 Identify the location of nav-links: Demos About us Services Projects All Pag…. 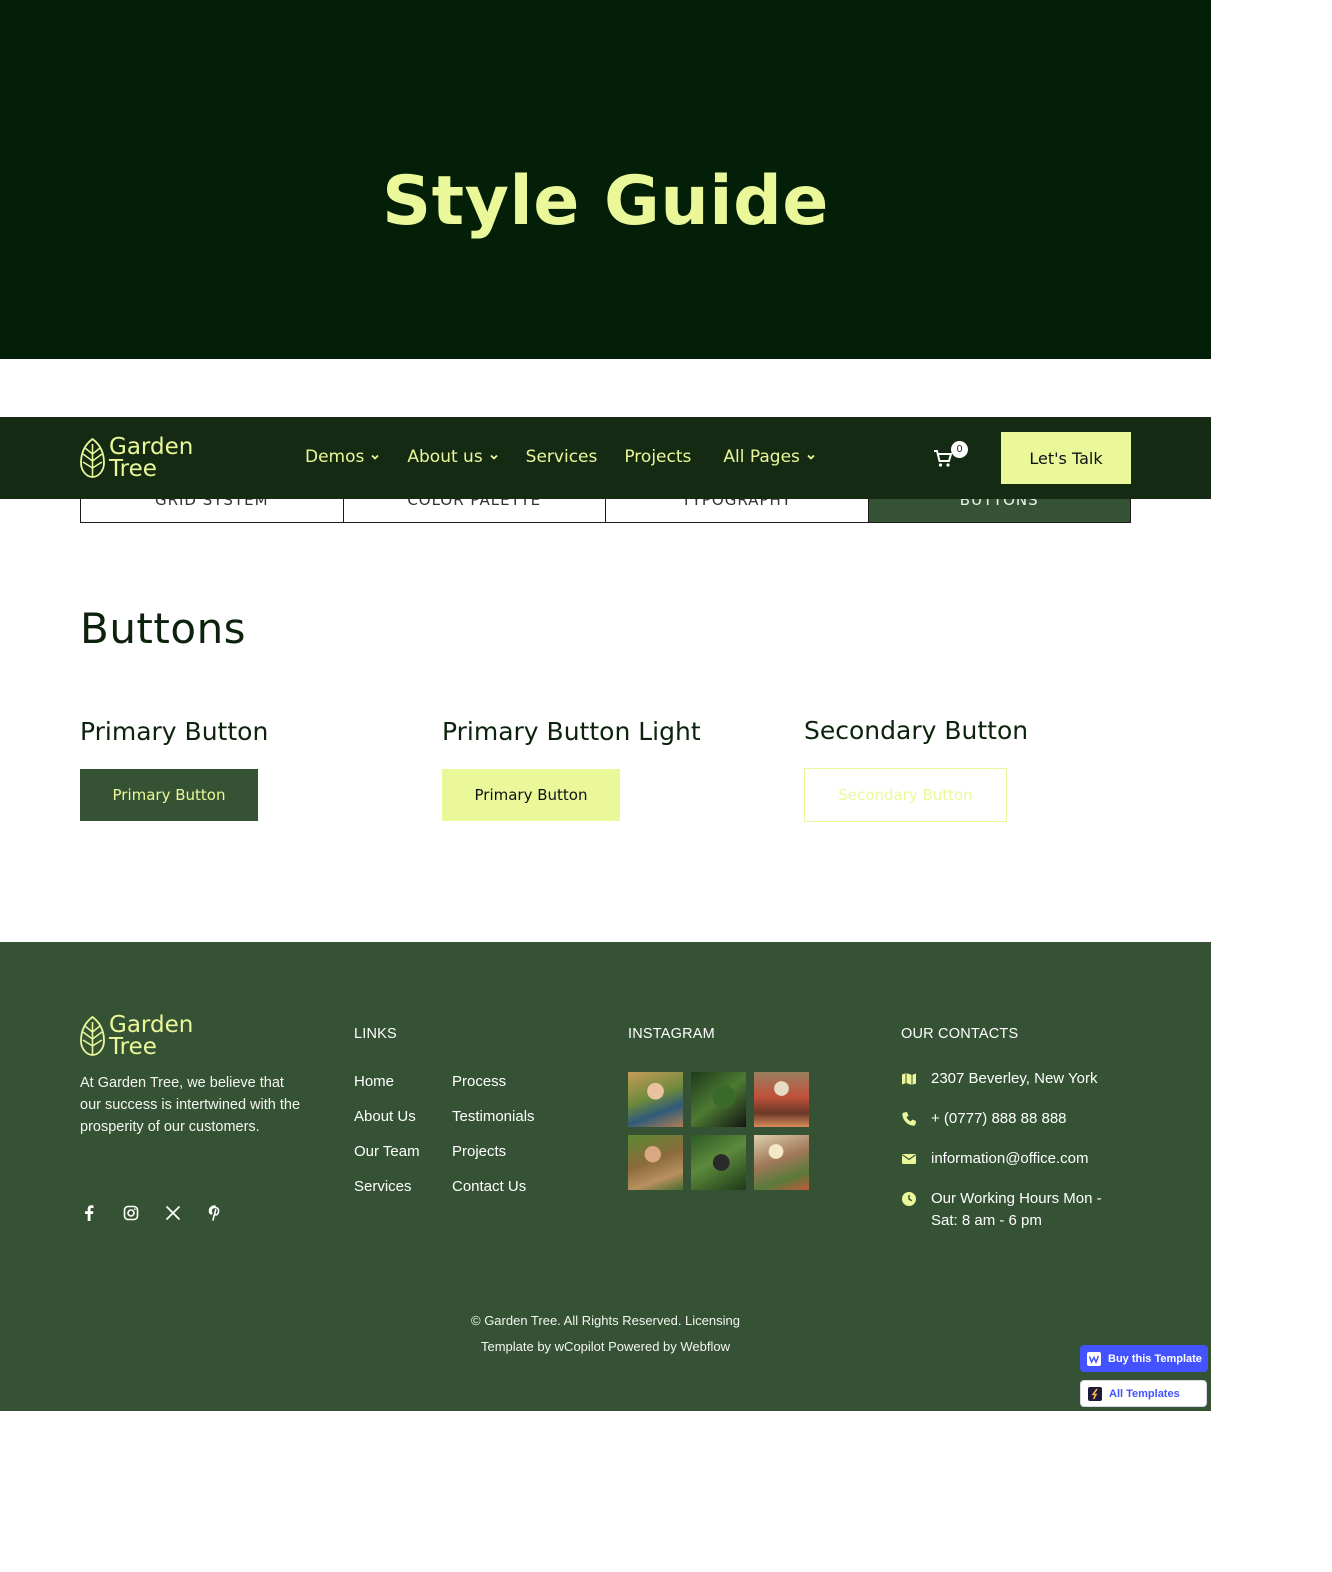
(574, 457).